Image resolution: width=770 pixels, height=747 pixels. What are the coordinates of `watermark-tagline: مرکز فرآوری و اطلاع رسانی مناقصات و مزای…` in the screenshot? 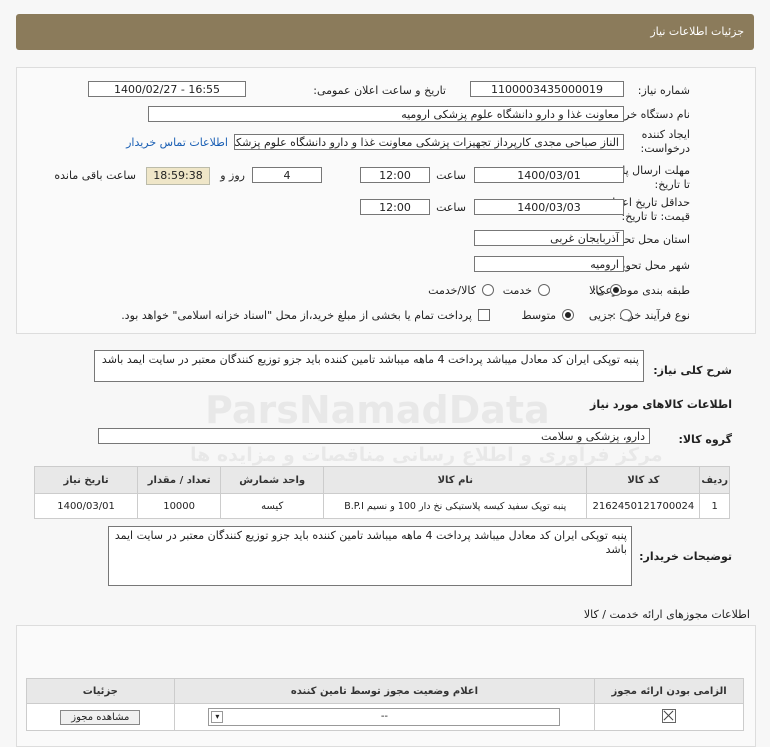 It's located at (426, 455).